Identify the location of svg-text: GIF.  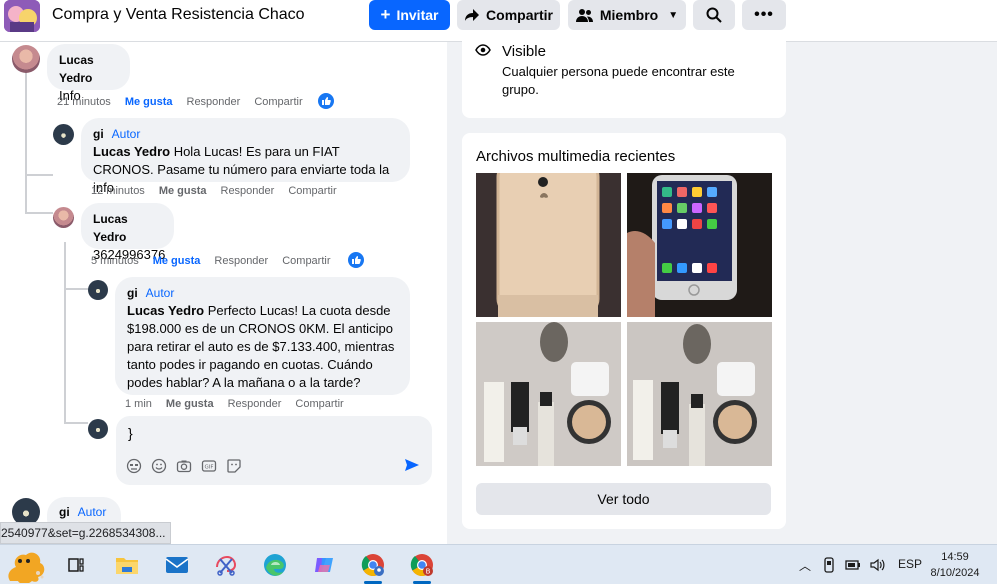
(208, 468).